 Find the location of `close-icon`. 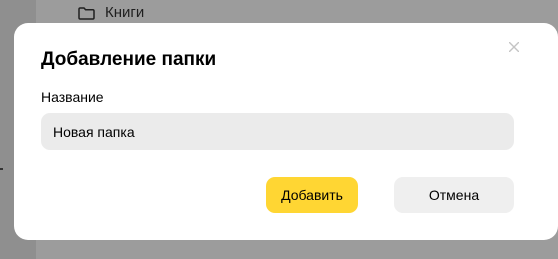

close-icon is located at coordinates (514, 47).